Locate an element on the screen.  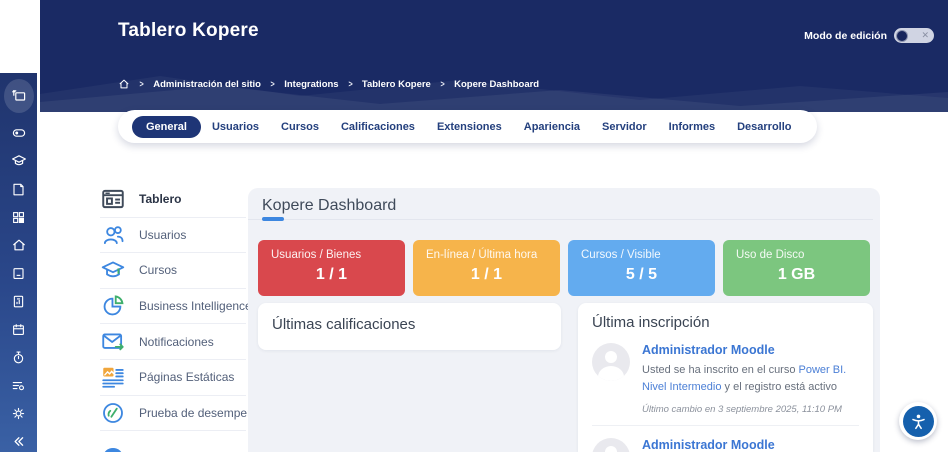
collapse-icon is located at coordinates (19, 441).